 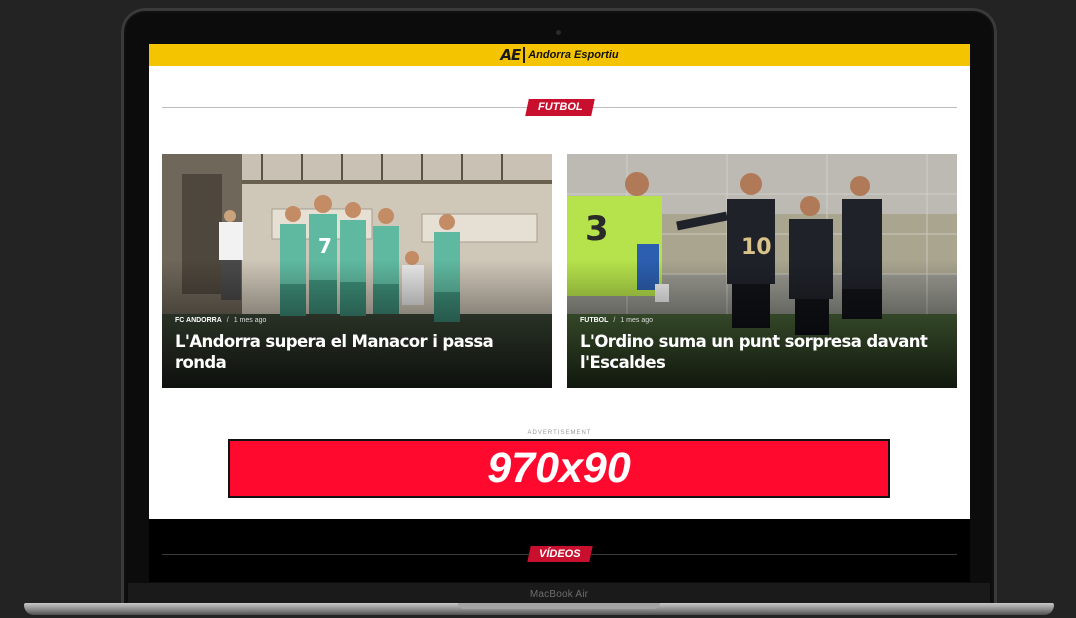 What do you see at coordinates (594, 320) in the screenshot?
I see `article-category: FUTBOL` at bounding box center [594, 320].